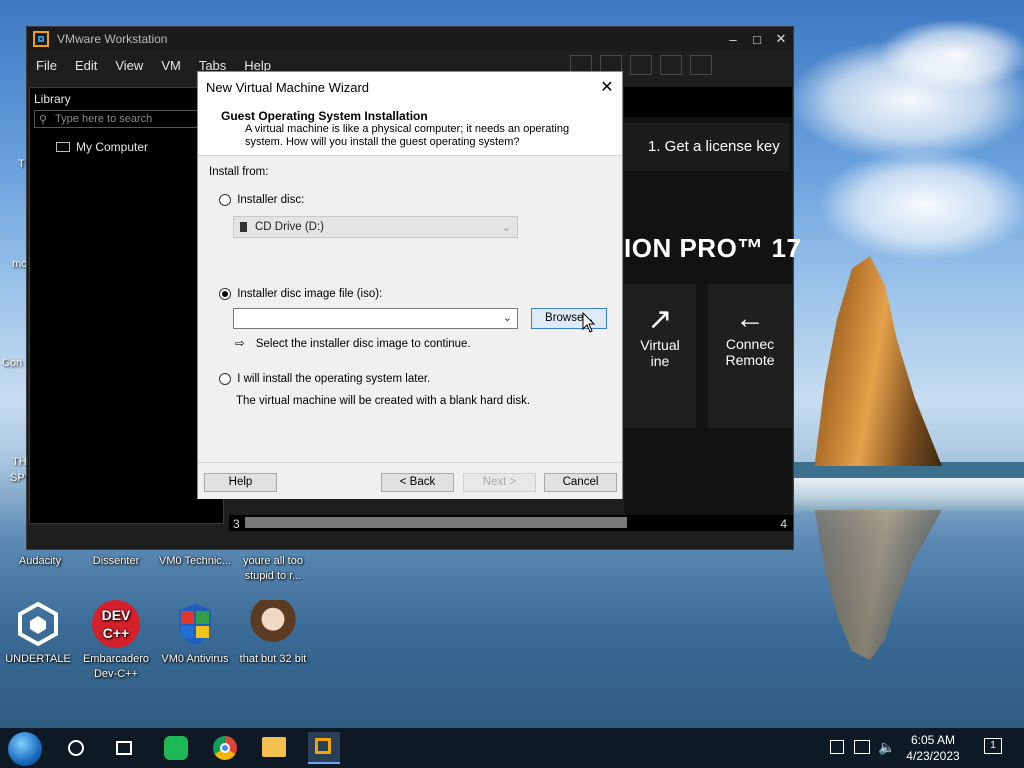  I want to click on vmware-taskbar-icon, so click(324, 748).